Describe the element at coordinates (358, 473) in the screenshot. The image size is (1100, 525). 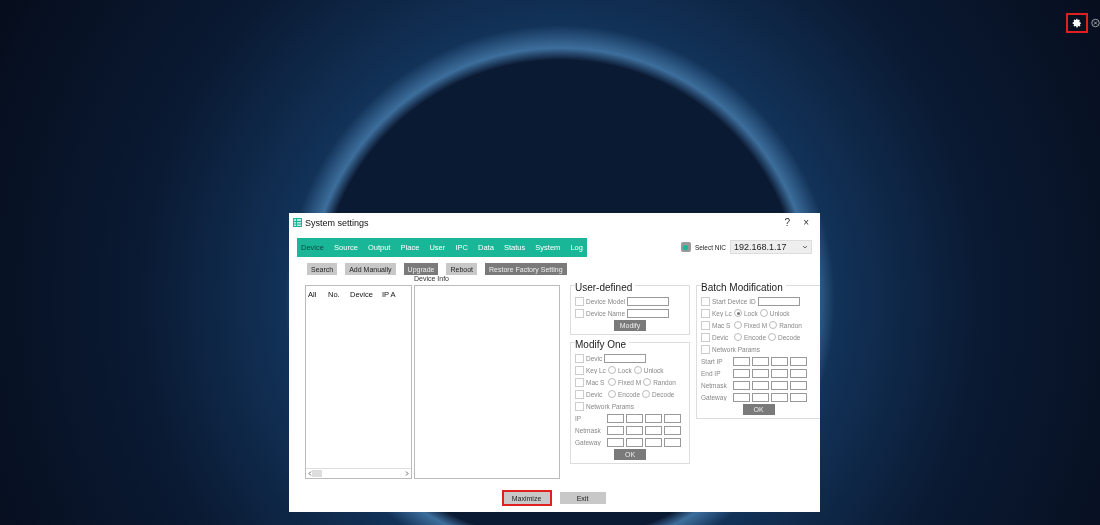
I see `scrollbar` at that location.